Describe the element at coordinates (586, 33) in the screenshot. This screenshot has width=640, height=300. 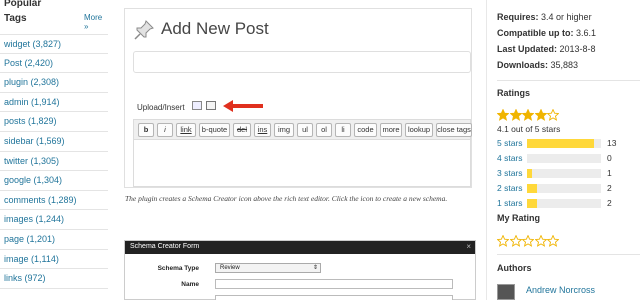
I see `compatible-value: 3.6.1` at that location.